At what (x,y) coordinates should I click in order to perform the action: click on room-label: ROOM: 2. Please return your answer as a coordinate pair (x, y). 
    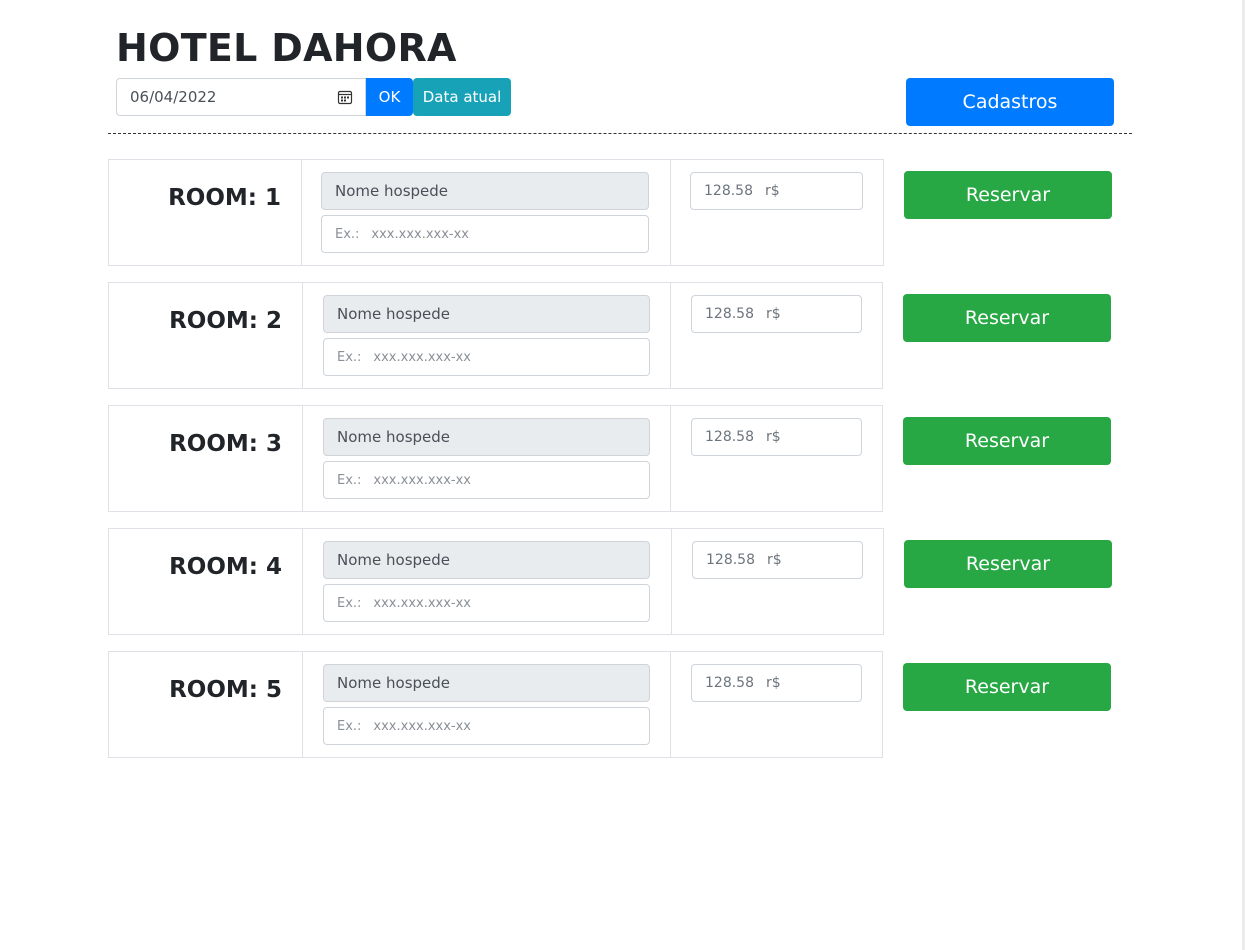
    Looking at the image, I should click on (225, 321).